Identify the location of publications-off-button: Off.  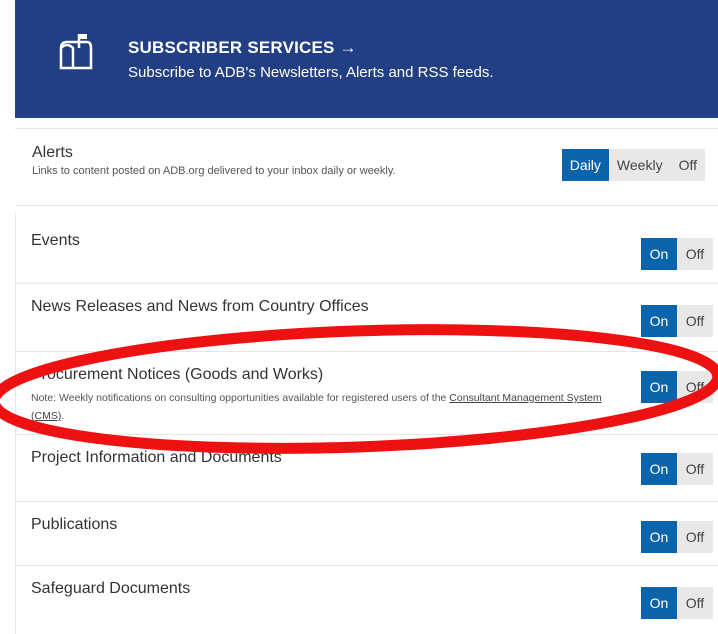
(695, 537).